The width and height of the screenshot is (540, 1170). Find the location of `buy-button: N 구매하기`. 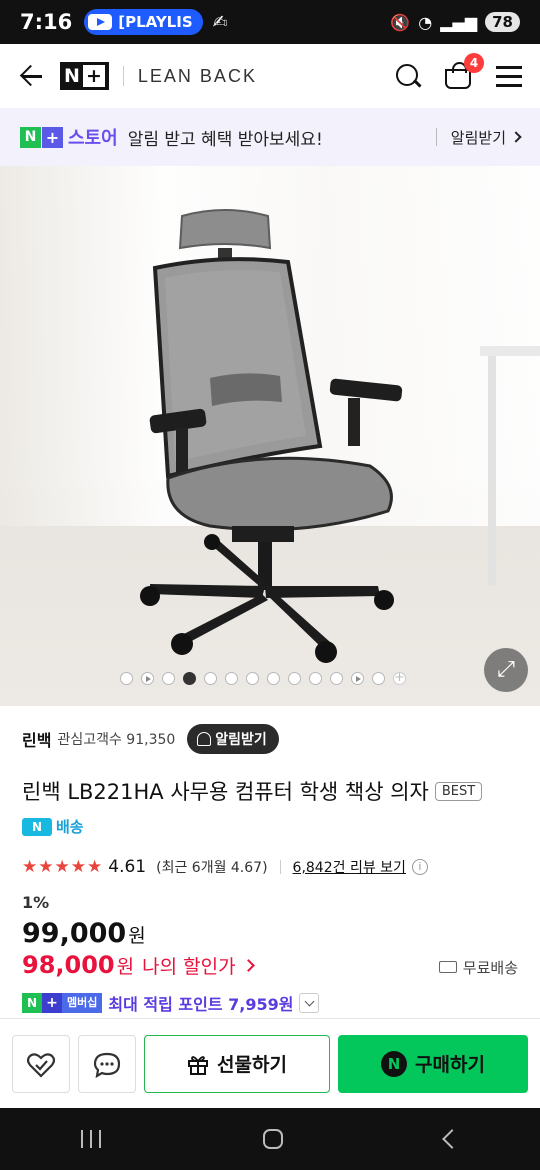

buy-button: N 구매하기 is located at coordinates (433, 1063).